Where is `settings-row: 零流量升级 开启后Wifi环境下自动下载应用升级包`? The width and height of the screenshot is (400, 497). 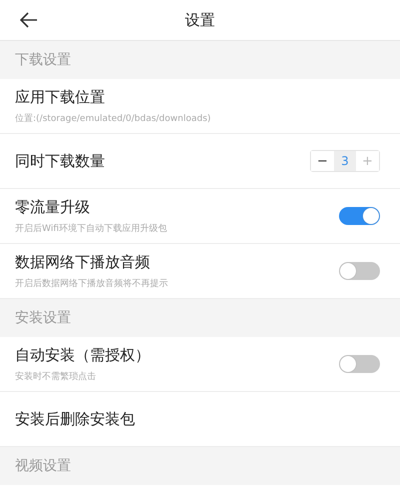 settings-row: 零流量升级 开启后Wifi环境下自动下载应用升级包 is located at coordinates (200, 216).